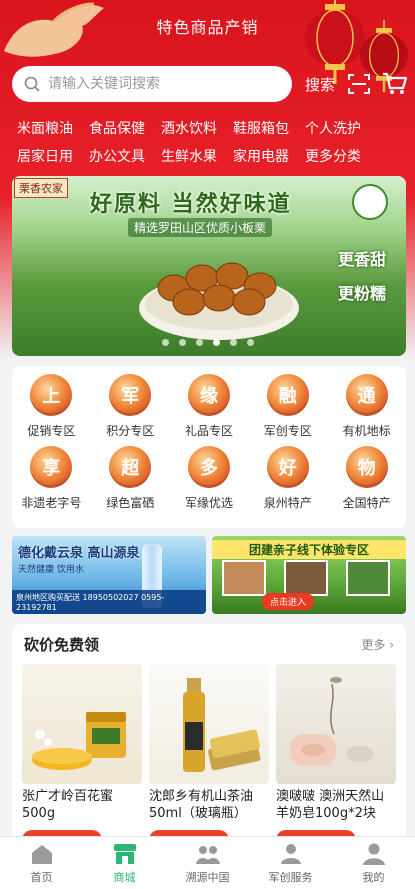  I want to click on national-icon: 物, so click(366, 467).